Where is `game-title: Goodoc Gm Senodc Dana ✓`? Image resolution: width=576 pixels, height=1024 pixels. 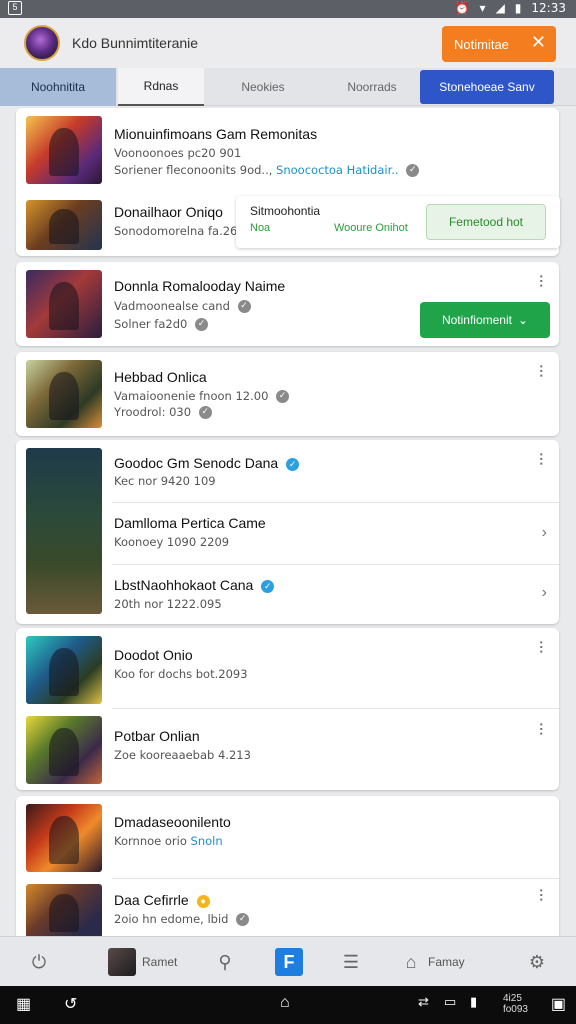
game-title: Goodoc Gm Senodc Dana ✓ is located at coordinates (207, 463).